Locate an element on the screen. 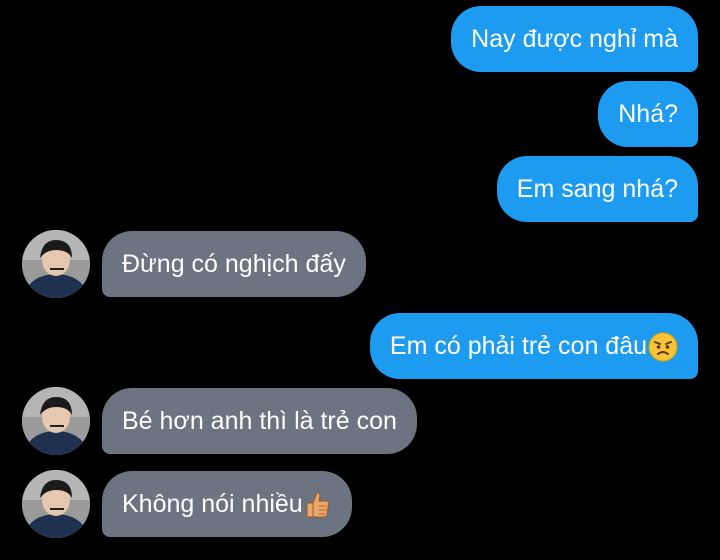 Image resolution: width=720 pixels, height=560 pixels. message-bubble-outgoing: Nhá? is located at coordinates (648, 114).